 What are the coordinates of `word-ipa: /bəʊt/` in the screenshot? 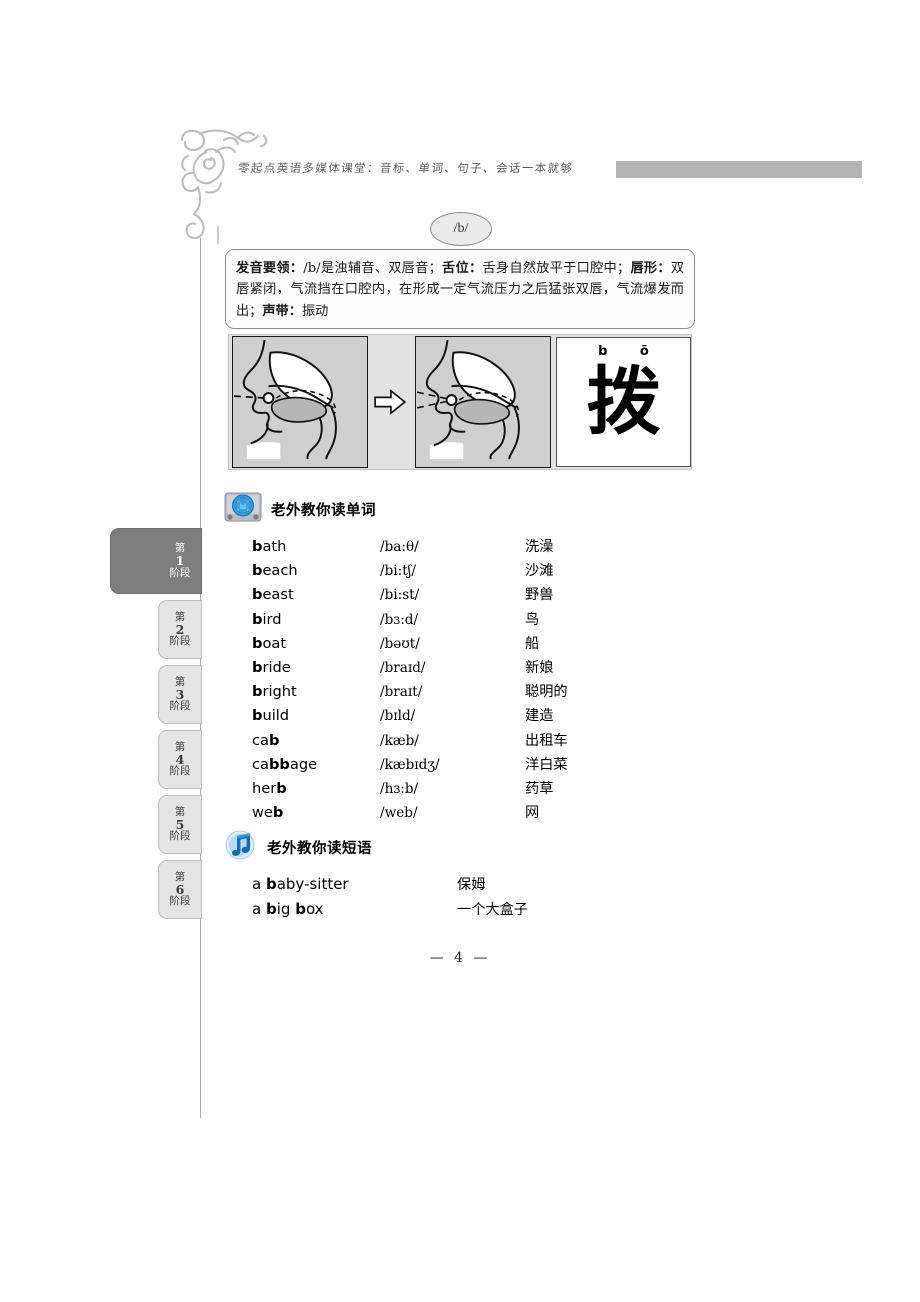 It's located at (400, 643).